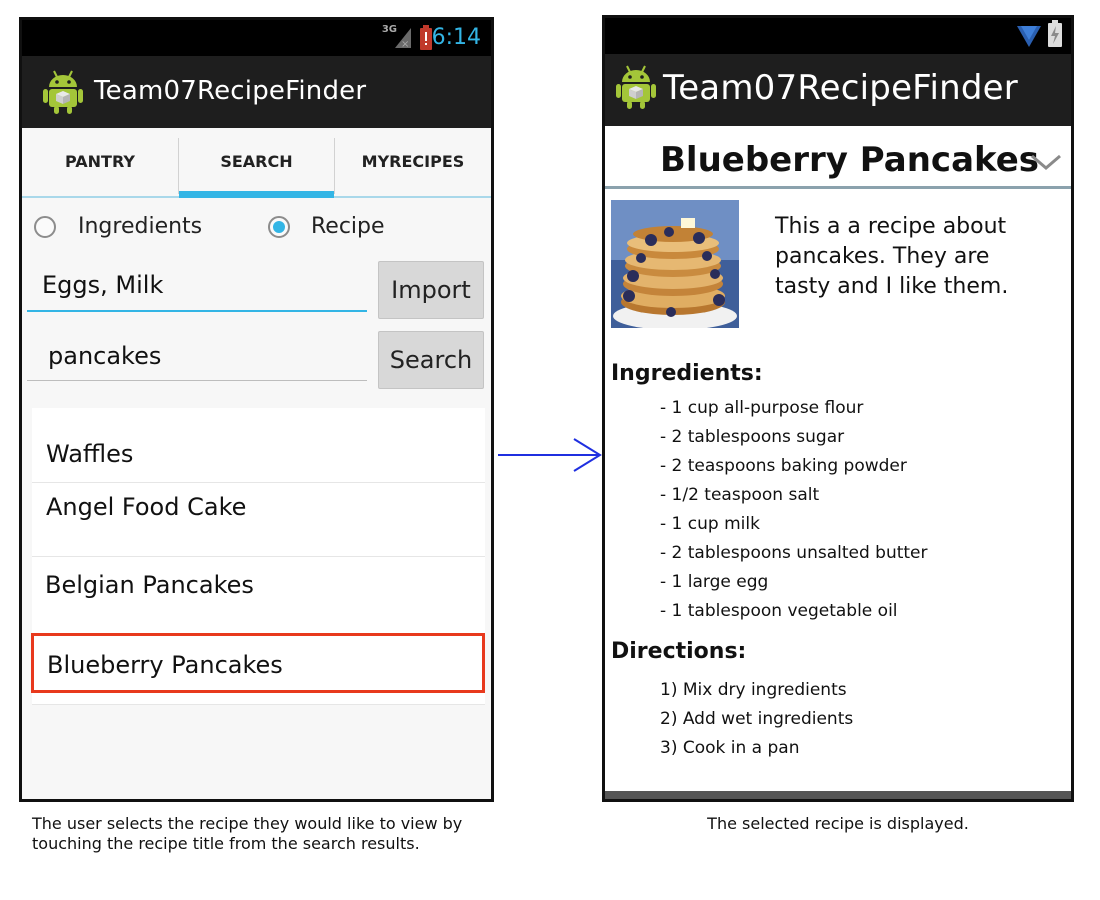 The width and height of the screenshot is (1100, 900). What do you see at coordinates (838, 36) in the screenshot?
I see `status-bar` at bounding box center [838, 36].